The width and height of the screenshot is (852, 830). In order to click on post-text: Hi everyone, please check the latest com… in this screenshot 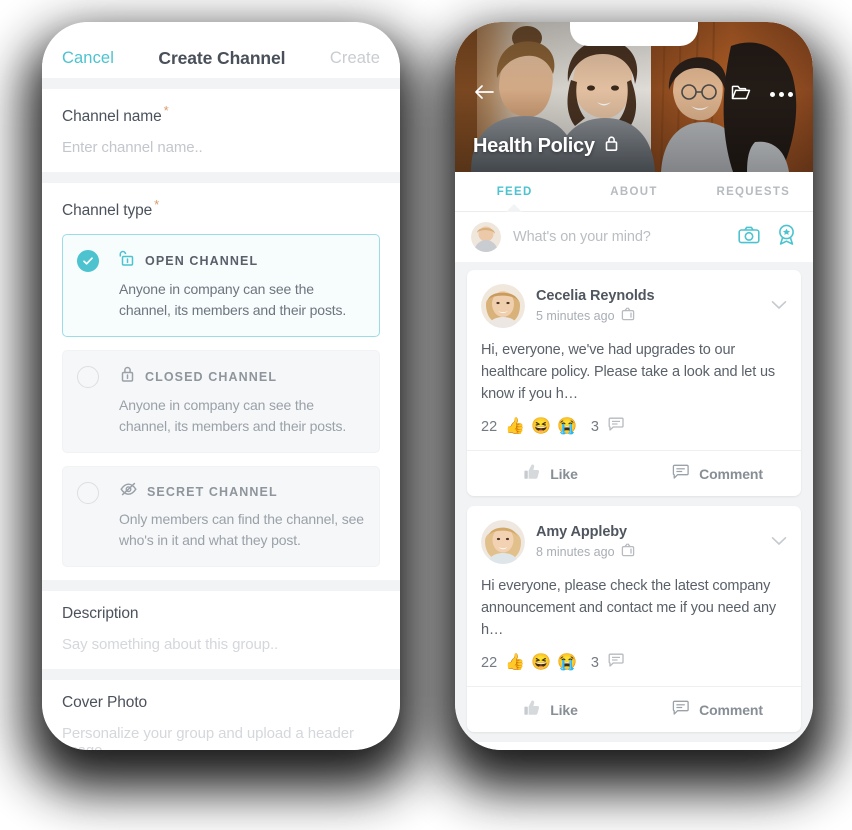, I will do `click(629, 608)`.